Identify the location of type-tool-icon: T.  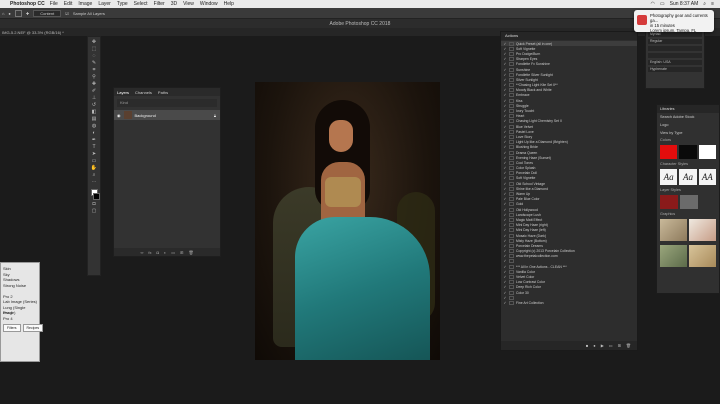
(94, 147).